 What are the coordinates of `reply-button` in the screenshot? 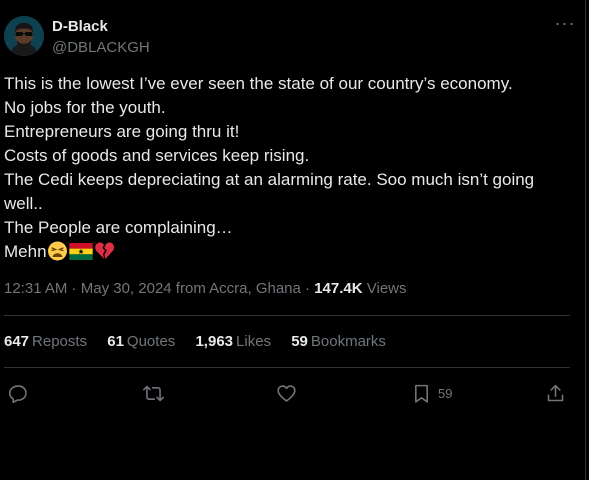 It's located at (18, 393).